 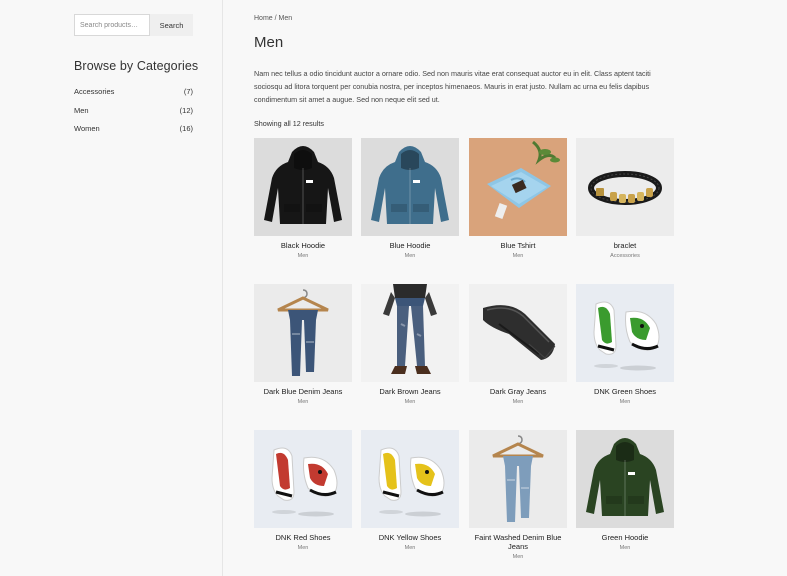 What do you see at coordinates (188, 91) in the screenshot?
I see `category-count: (7)` at bounding box center [188, 91].